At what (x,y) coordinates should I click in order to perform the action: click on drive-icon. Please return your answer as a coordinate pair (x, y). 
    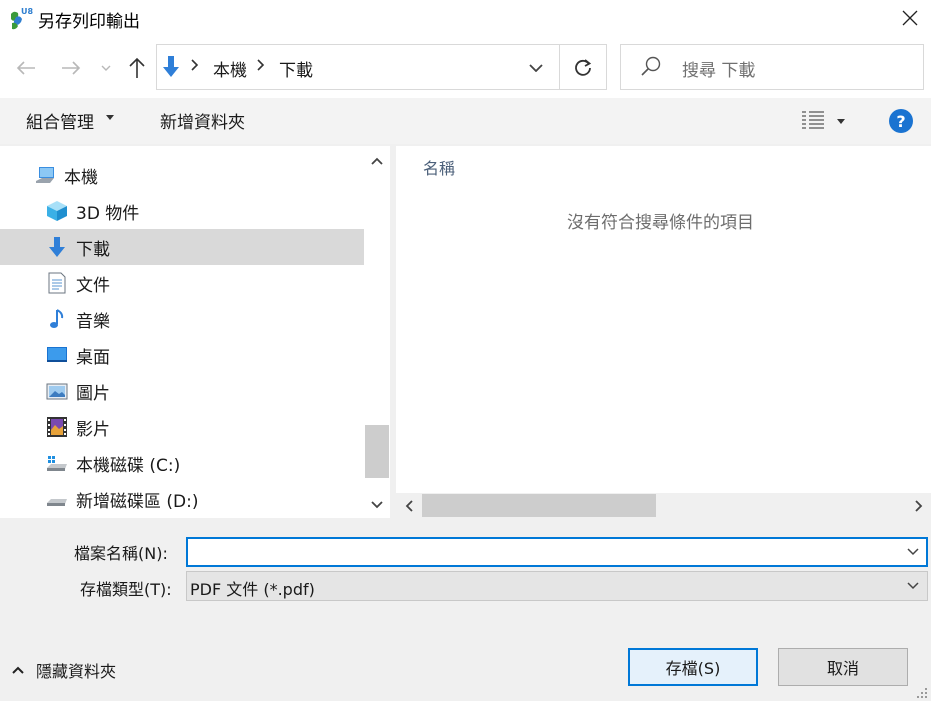
    Looking at the image, I should click on (57, 502).